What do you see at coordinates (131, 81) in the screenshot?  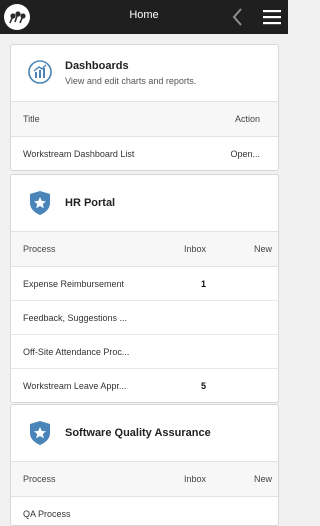 I see `card-subtitle: View and edit charts and reports.` at bounding box center [131, 81].